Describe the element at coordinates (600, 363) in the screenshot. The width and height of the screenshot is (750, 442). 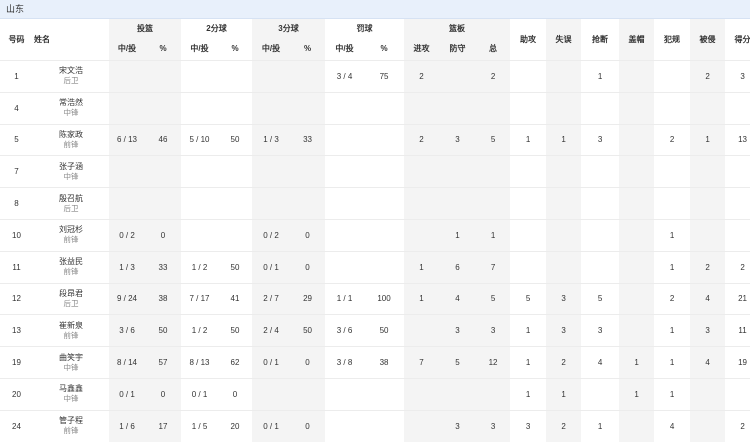
I see `stl-cell: 4` at that location.